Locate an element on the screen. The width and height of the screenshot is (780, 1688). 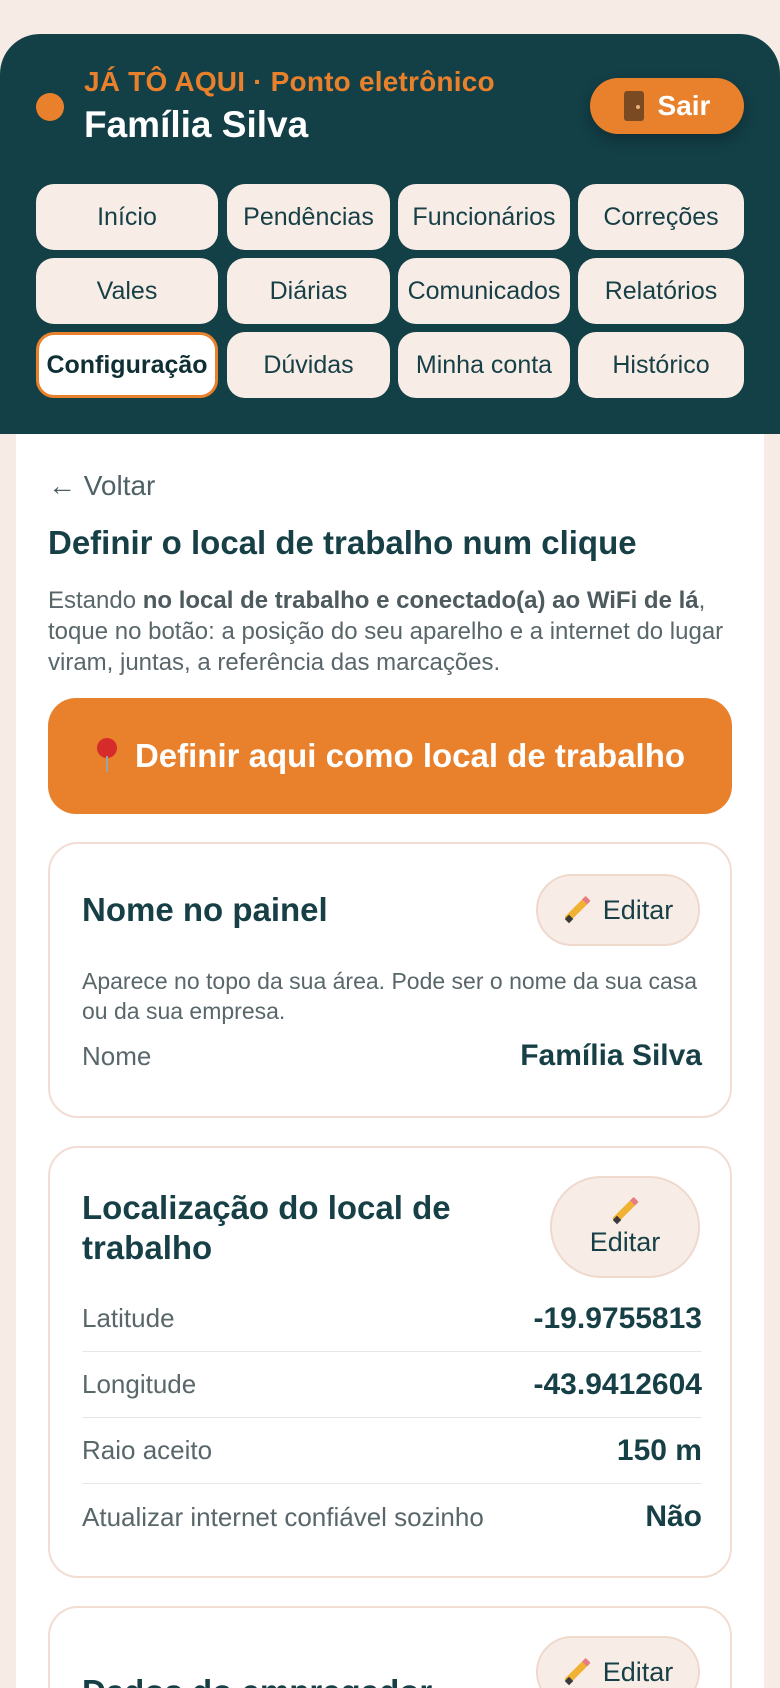
radius-value: 150 m is located at coordinates (659, 1450).